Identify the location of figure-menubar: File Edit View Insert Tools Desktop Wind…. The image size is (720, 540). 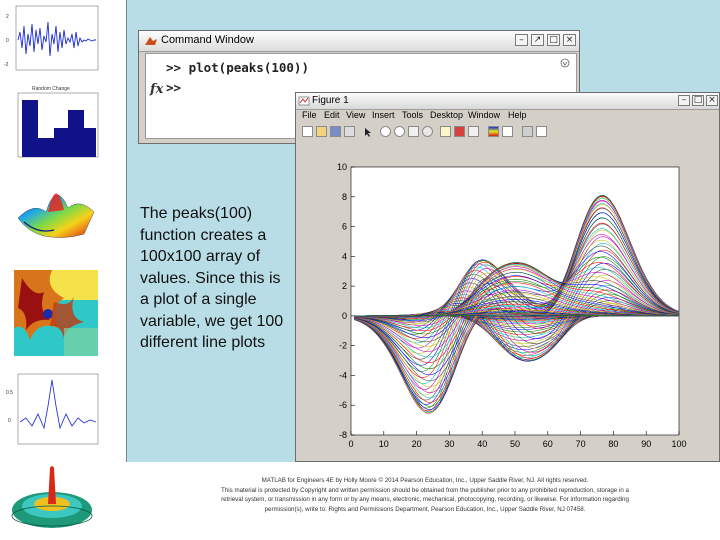
(507, 116).